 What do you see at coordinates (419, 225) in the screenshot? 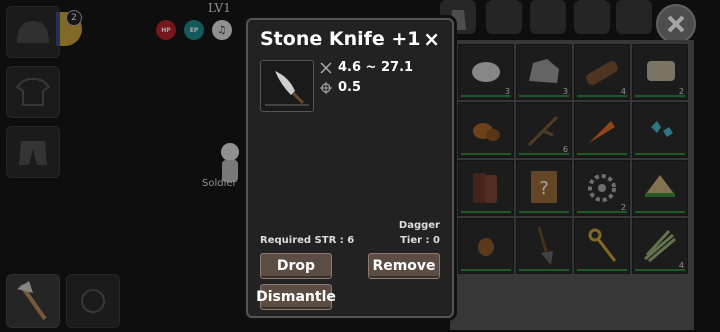
I see `item-type: Dagger` at bounding box center [419, 225].